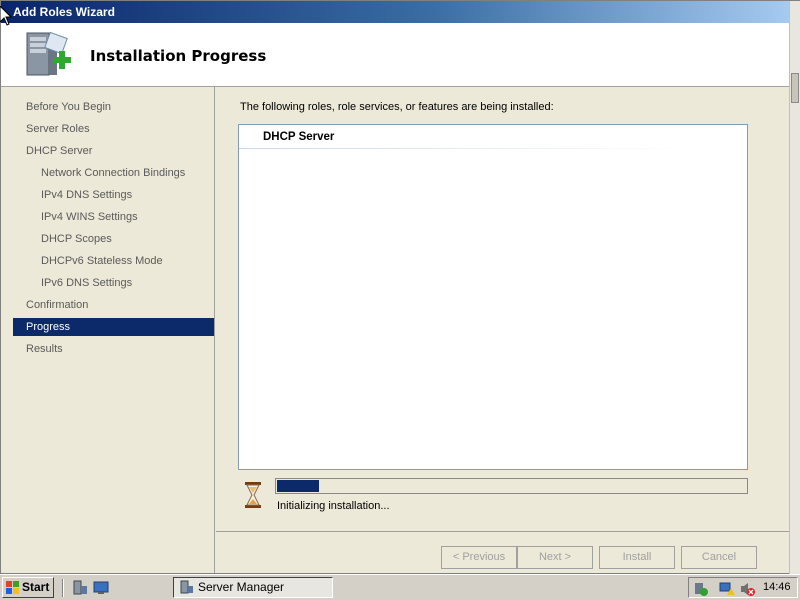 The image size is (800, 600). What do you see at coordinates (113, 305) in the screenshot?
I see `nav-item-confirmation: Confirmation` at bounding box center [113, 305].